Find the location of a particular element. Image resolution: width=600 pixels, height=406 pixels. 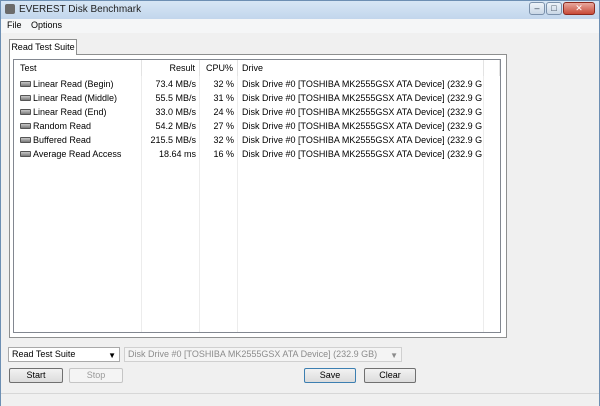

stop-button: Stop is located at coordinates (96, 375).